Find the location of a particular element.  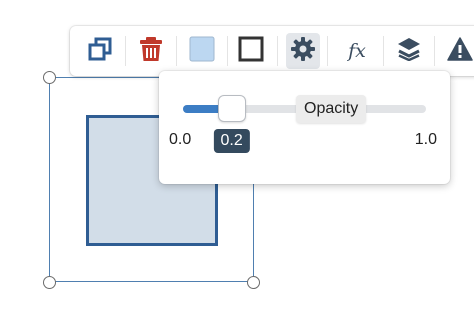

warning-icon is located at coordinates (460, 51).